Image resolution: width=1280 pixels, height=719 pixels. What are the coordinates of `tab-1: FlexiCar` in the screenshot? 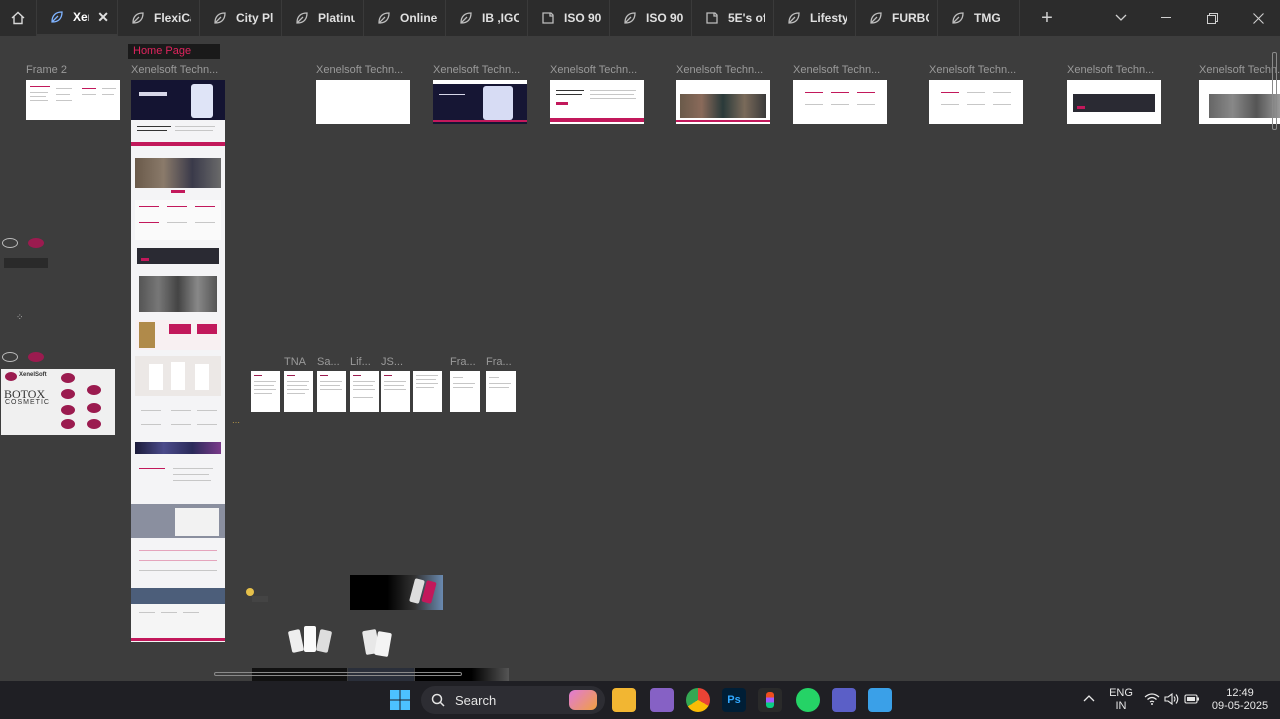 It's located at (159, 18).